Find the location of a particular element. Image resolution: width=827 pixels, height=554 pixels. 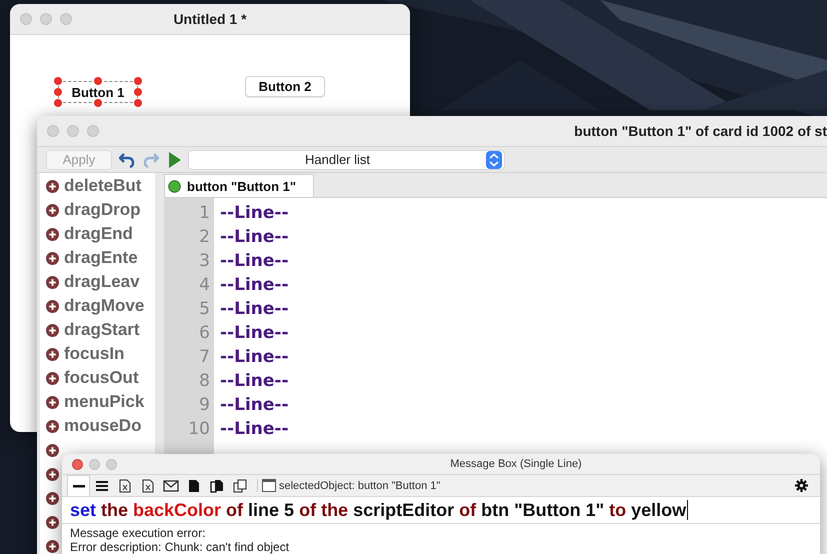

stepper-icon is located at coordinates (494, 159).